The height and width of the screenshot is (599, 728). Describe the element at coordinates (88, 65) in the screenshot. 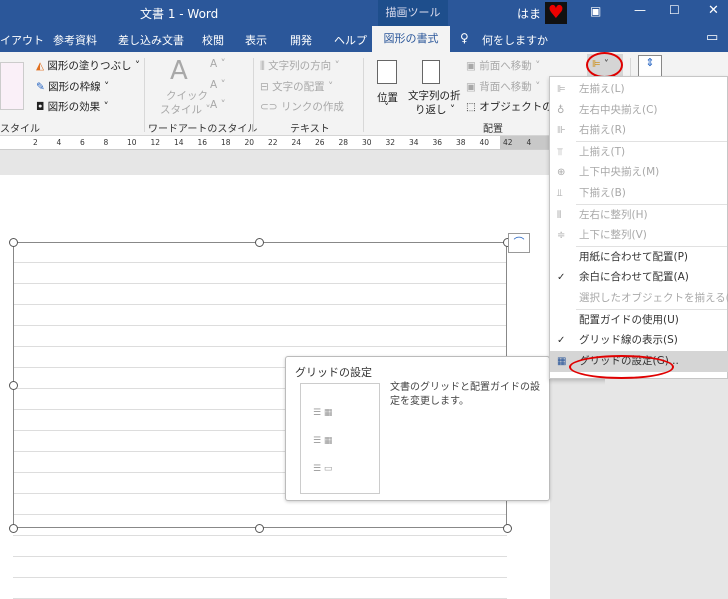

I see `shape-fill-button: ◭ 図形の塗りつぶし ˅` at that location.